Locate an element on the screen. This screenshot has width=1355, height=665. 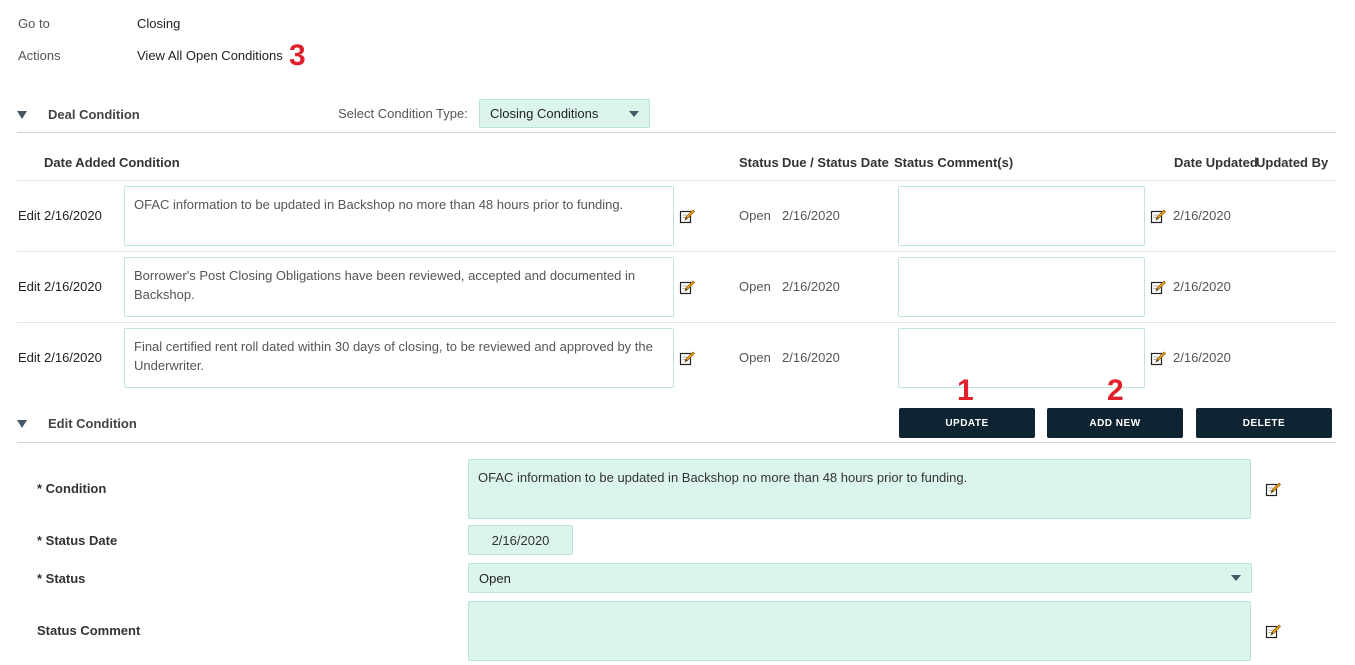
col-due-status-date: Due / Status Date is located at coordinates (835, 162).